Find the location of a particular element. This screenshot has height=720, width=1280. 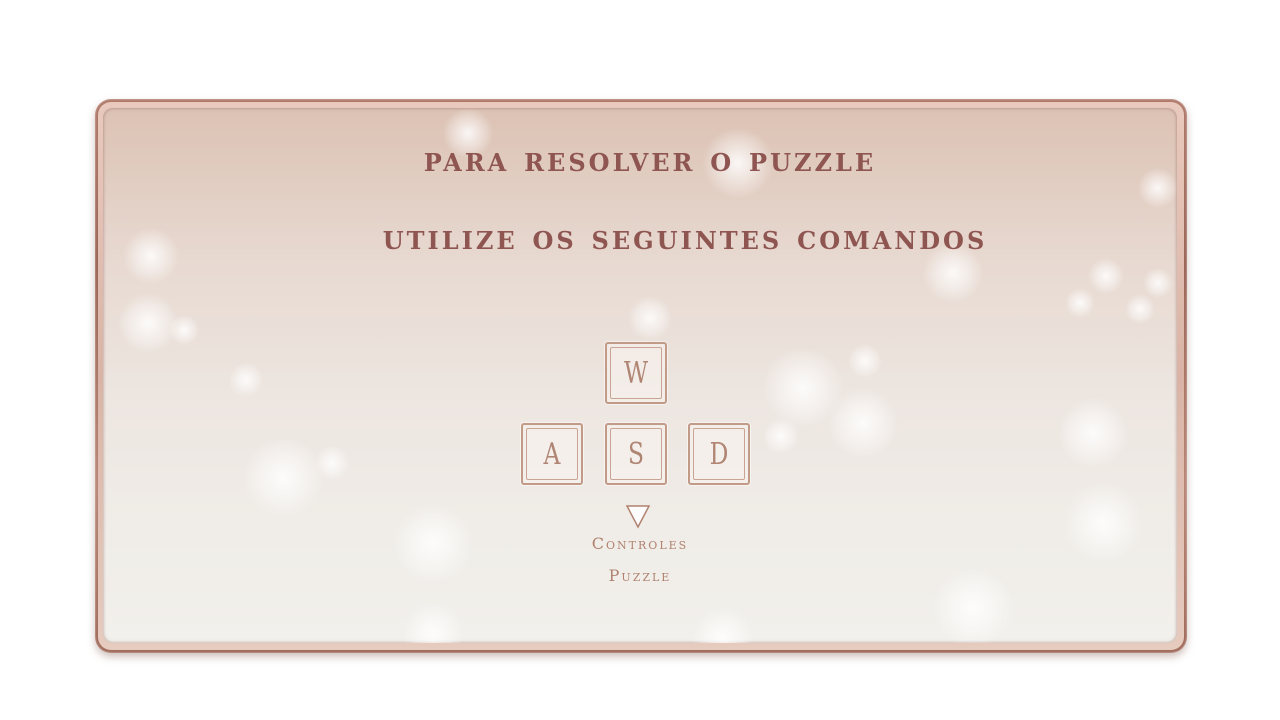

key-d: D is located at coordinates (719, 454).